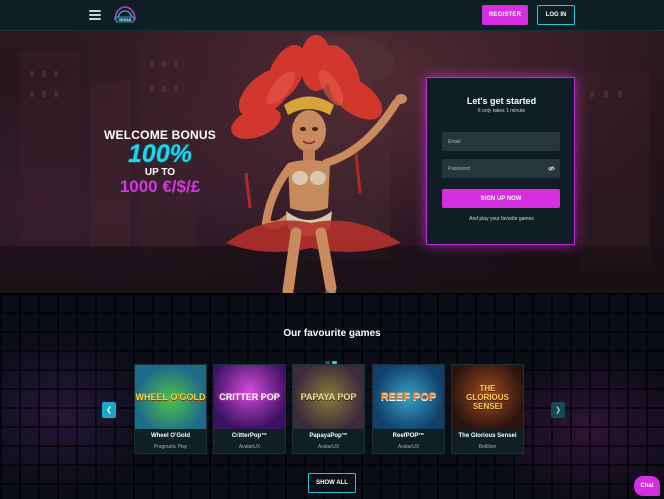  What do you see at coordinates (316, 164) in the screenshot?
I see `showgirl-character-image` at bounding box center [316, 164].